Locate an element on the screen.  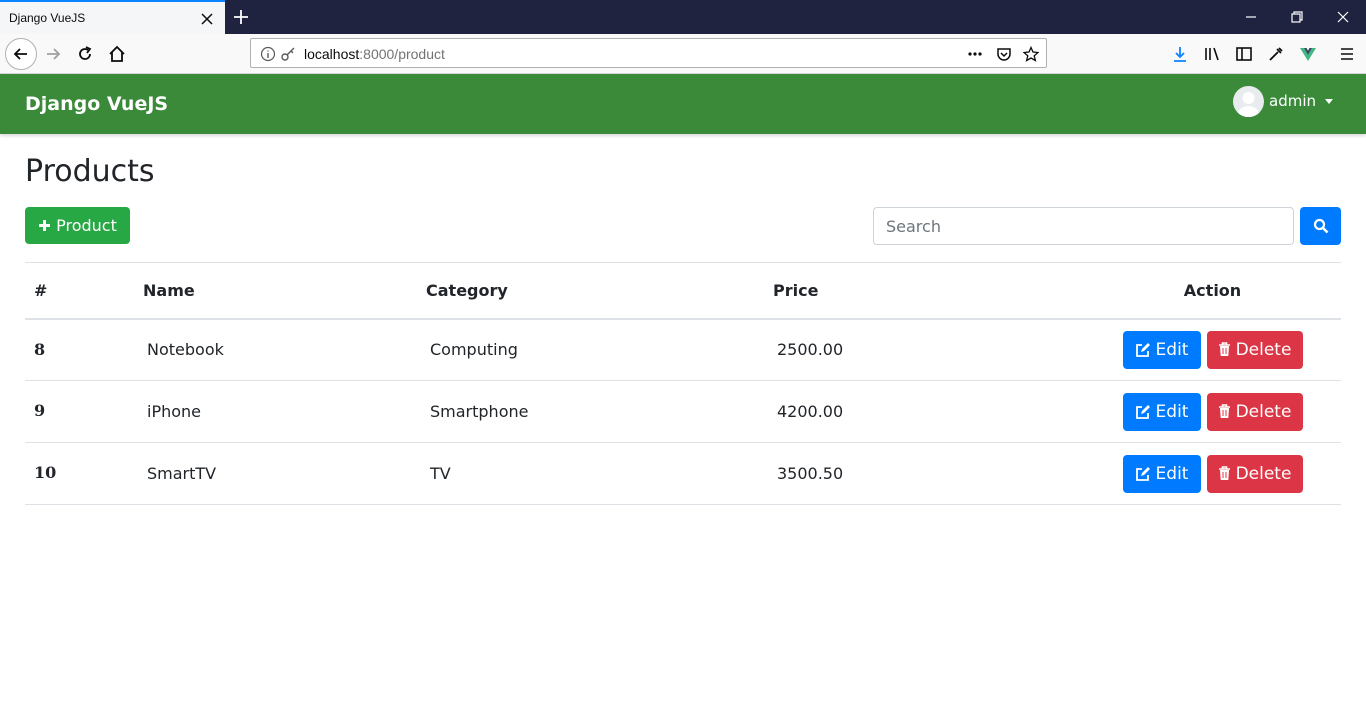
url-text: localhost:8000/product is located at coordinates (374, 54).